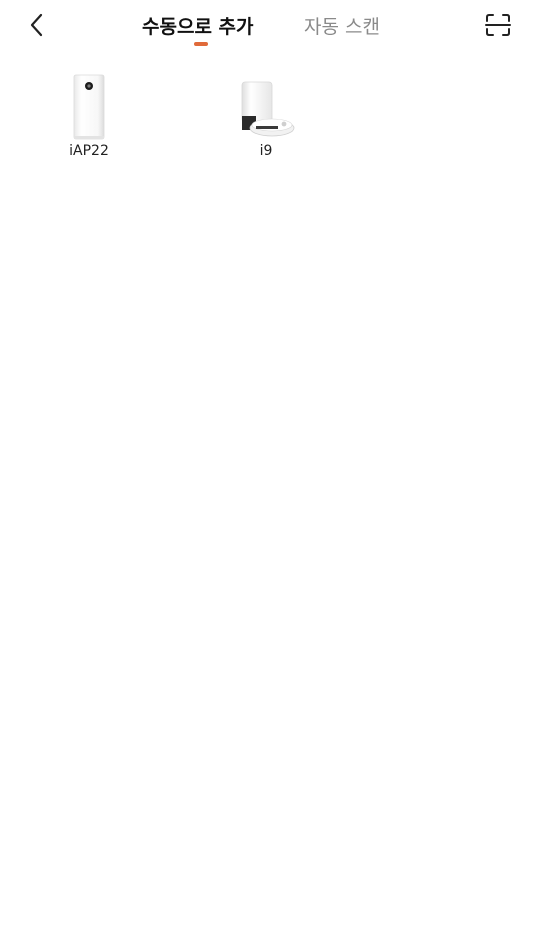 The height and width of the screenshot is (950, 534). I want to click on air-purifier-icon, so click(89, 105).